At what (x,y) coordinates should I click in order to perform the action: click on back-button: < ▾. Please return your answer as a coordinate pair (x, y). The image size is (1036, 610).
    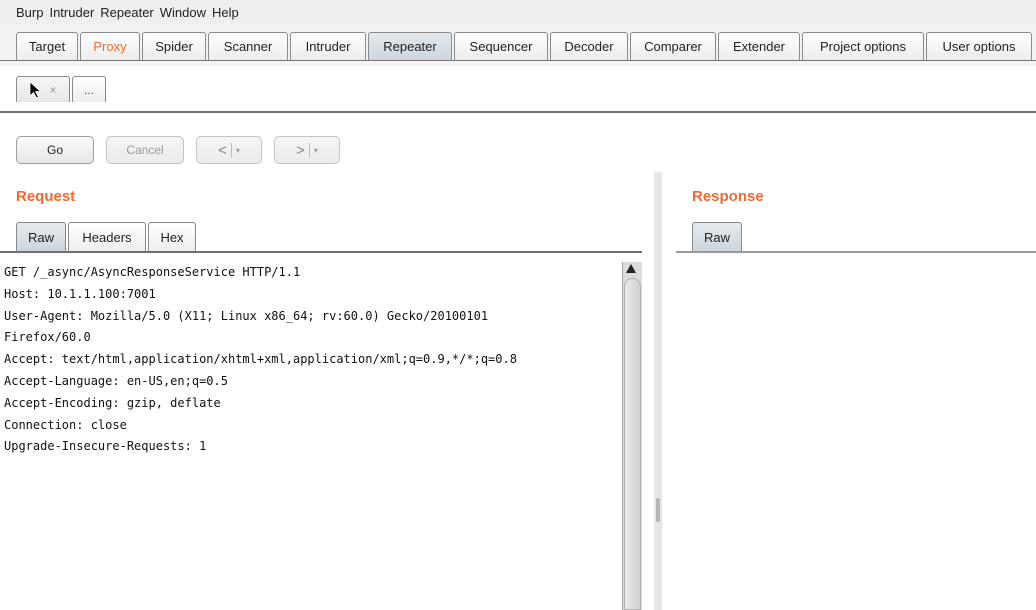
    Looking at the image, I should click on (229, 150).